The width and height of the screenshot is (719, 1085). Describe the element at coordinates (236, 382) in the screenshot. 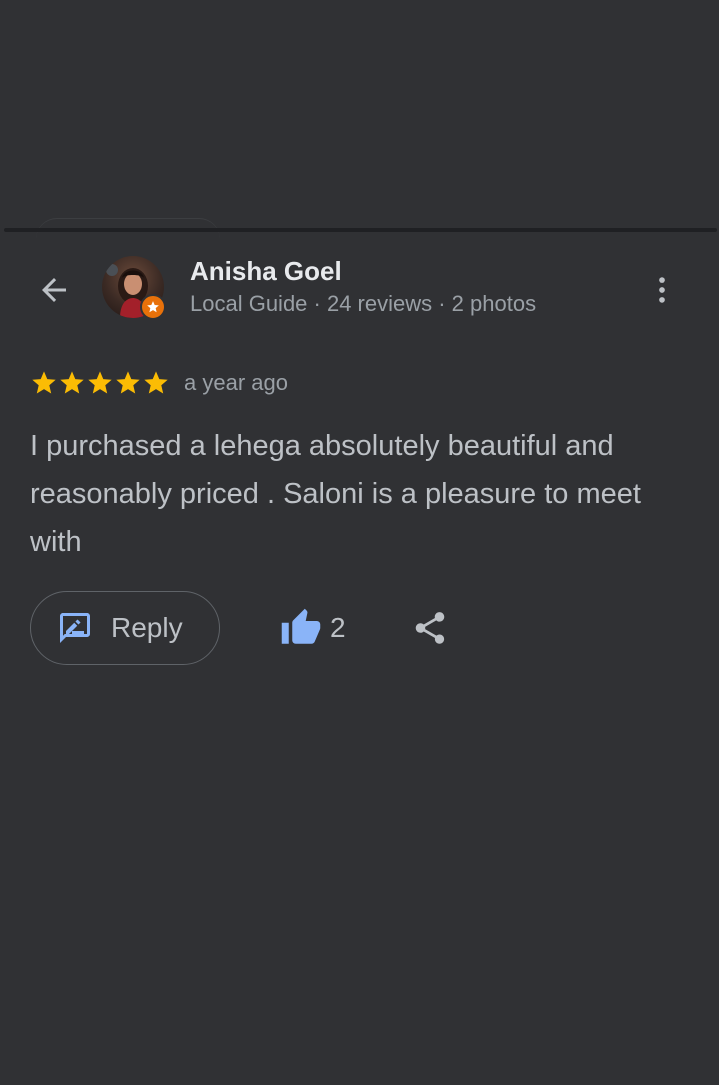

I see `review-time: a year ago` at that location.